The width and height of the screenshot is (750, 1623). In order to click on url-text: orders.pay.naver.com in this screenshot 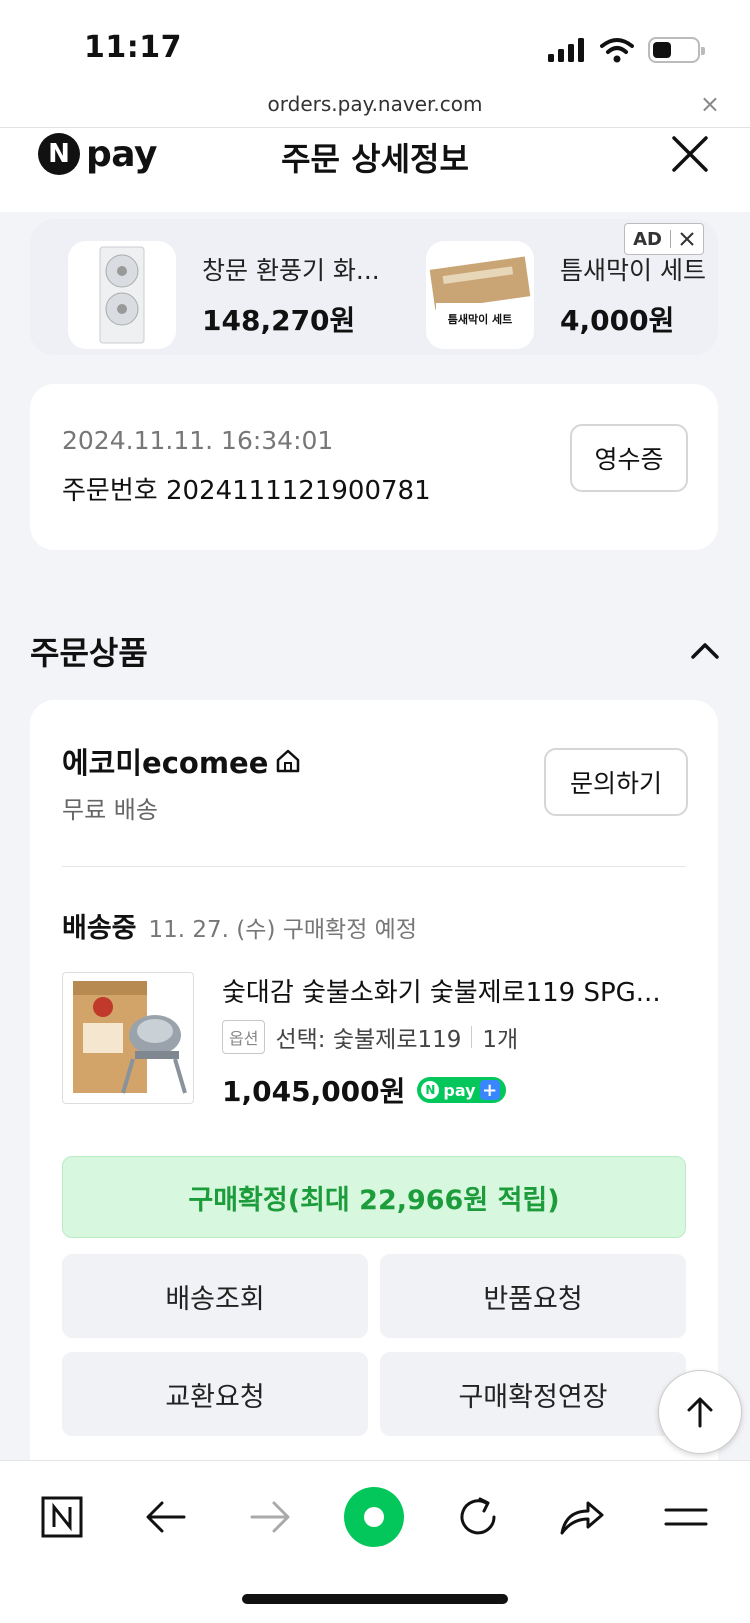, I will do `click(375, 104)`.